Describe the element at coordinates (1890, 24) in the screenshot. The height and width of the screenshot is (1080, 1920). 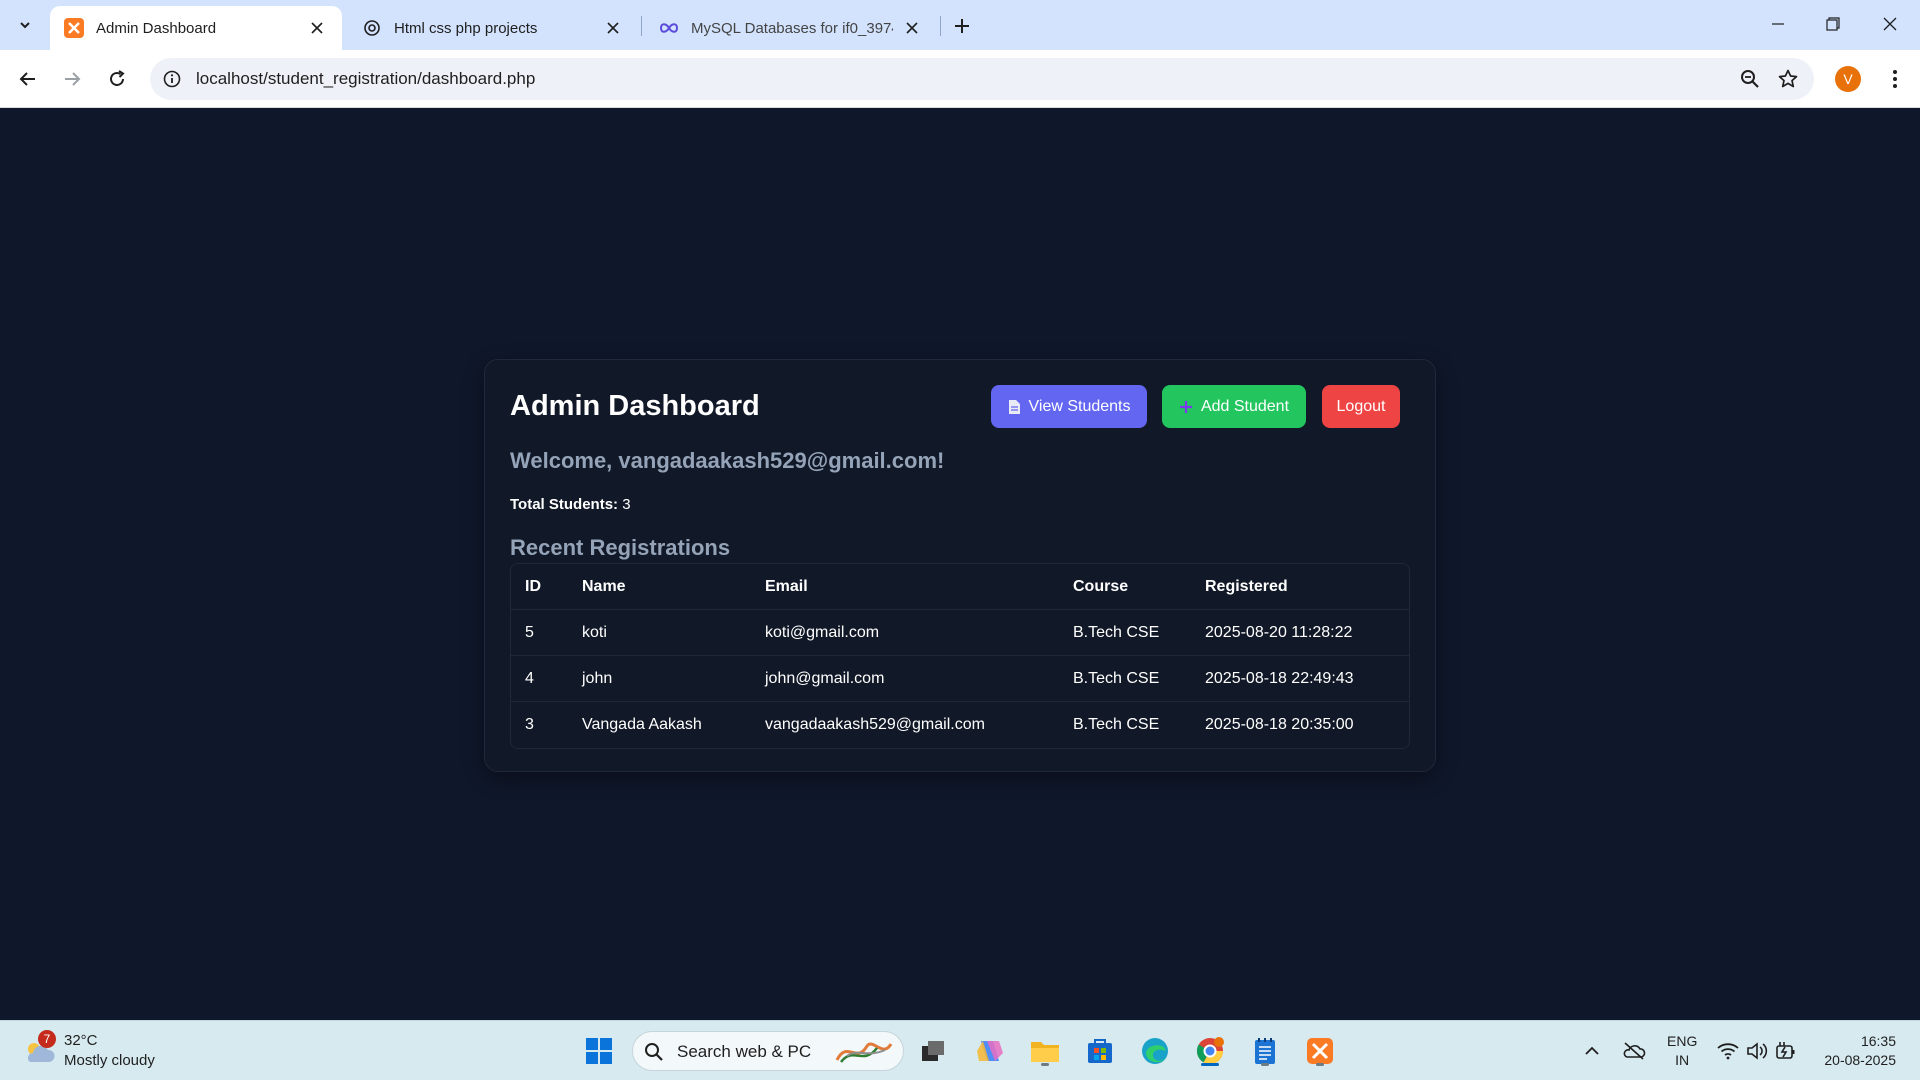
I see `close-window-button` at that location.